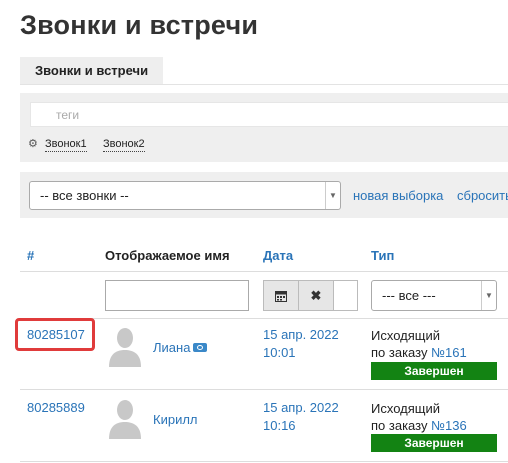 This screenshot has height=463, width=508. I want to click on new-selection-link: новая выборка, so click(398, 195).